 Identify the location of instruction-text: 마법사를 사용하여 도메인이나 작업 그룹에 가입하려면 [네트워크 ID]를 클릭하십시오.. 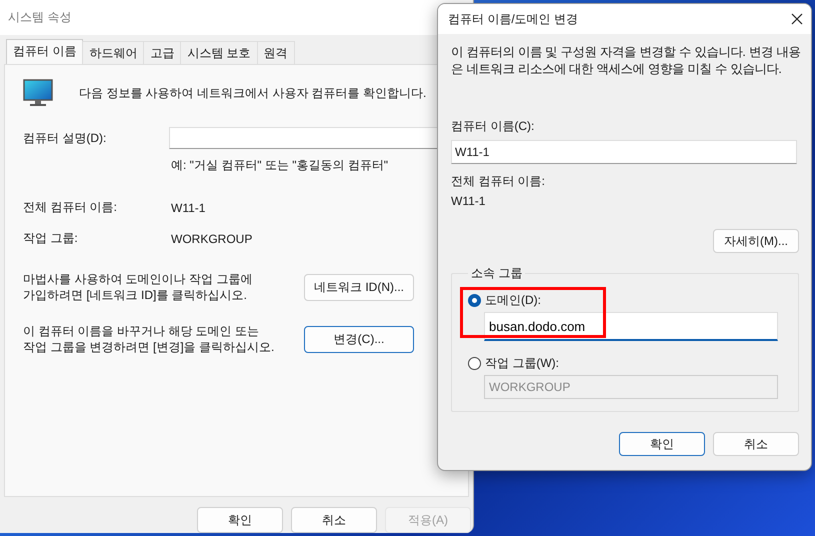
(138, 287).